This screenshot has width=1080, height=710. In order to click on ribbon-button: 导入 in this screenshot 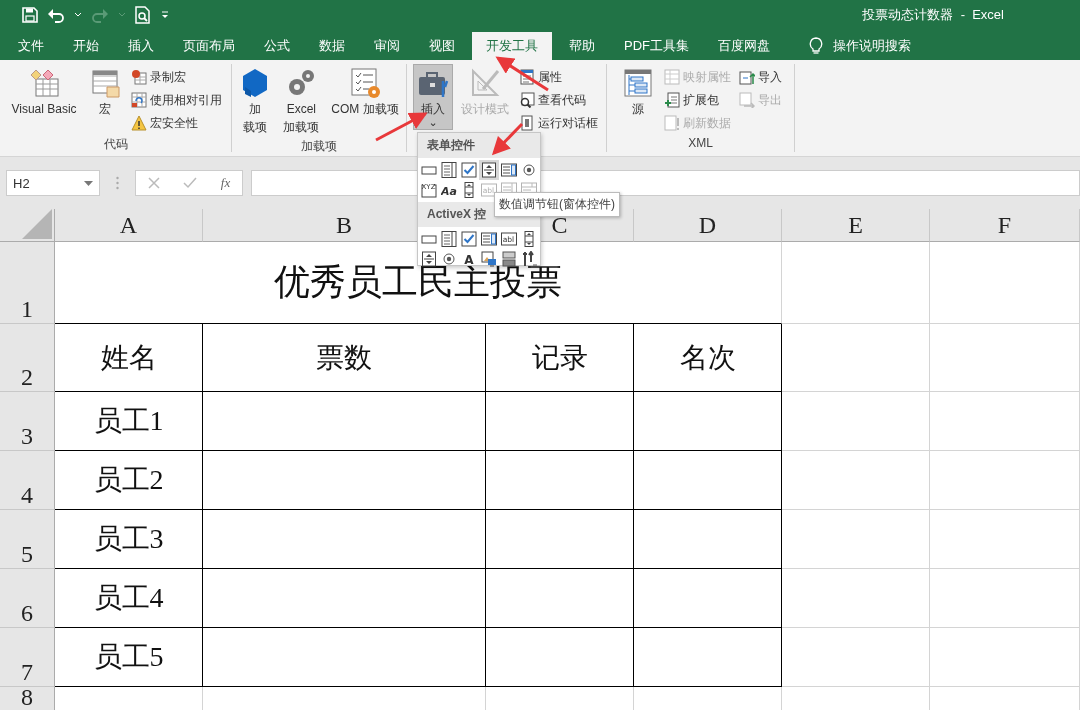, I will do `click(760, 77)`.